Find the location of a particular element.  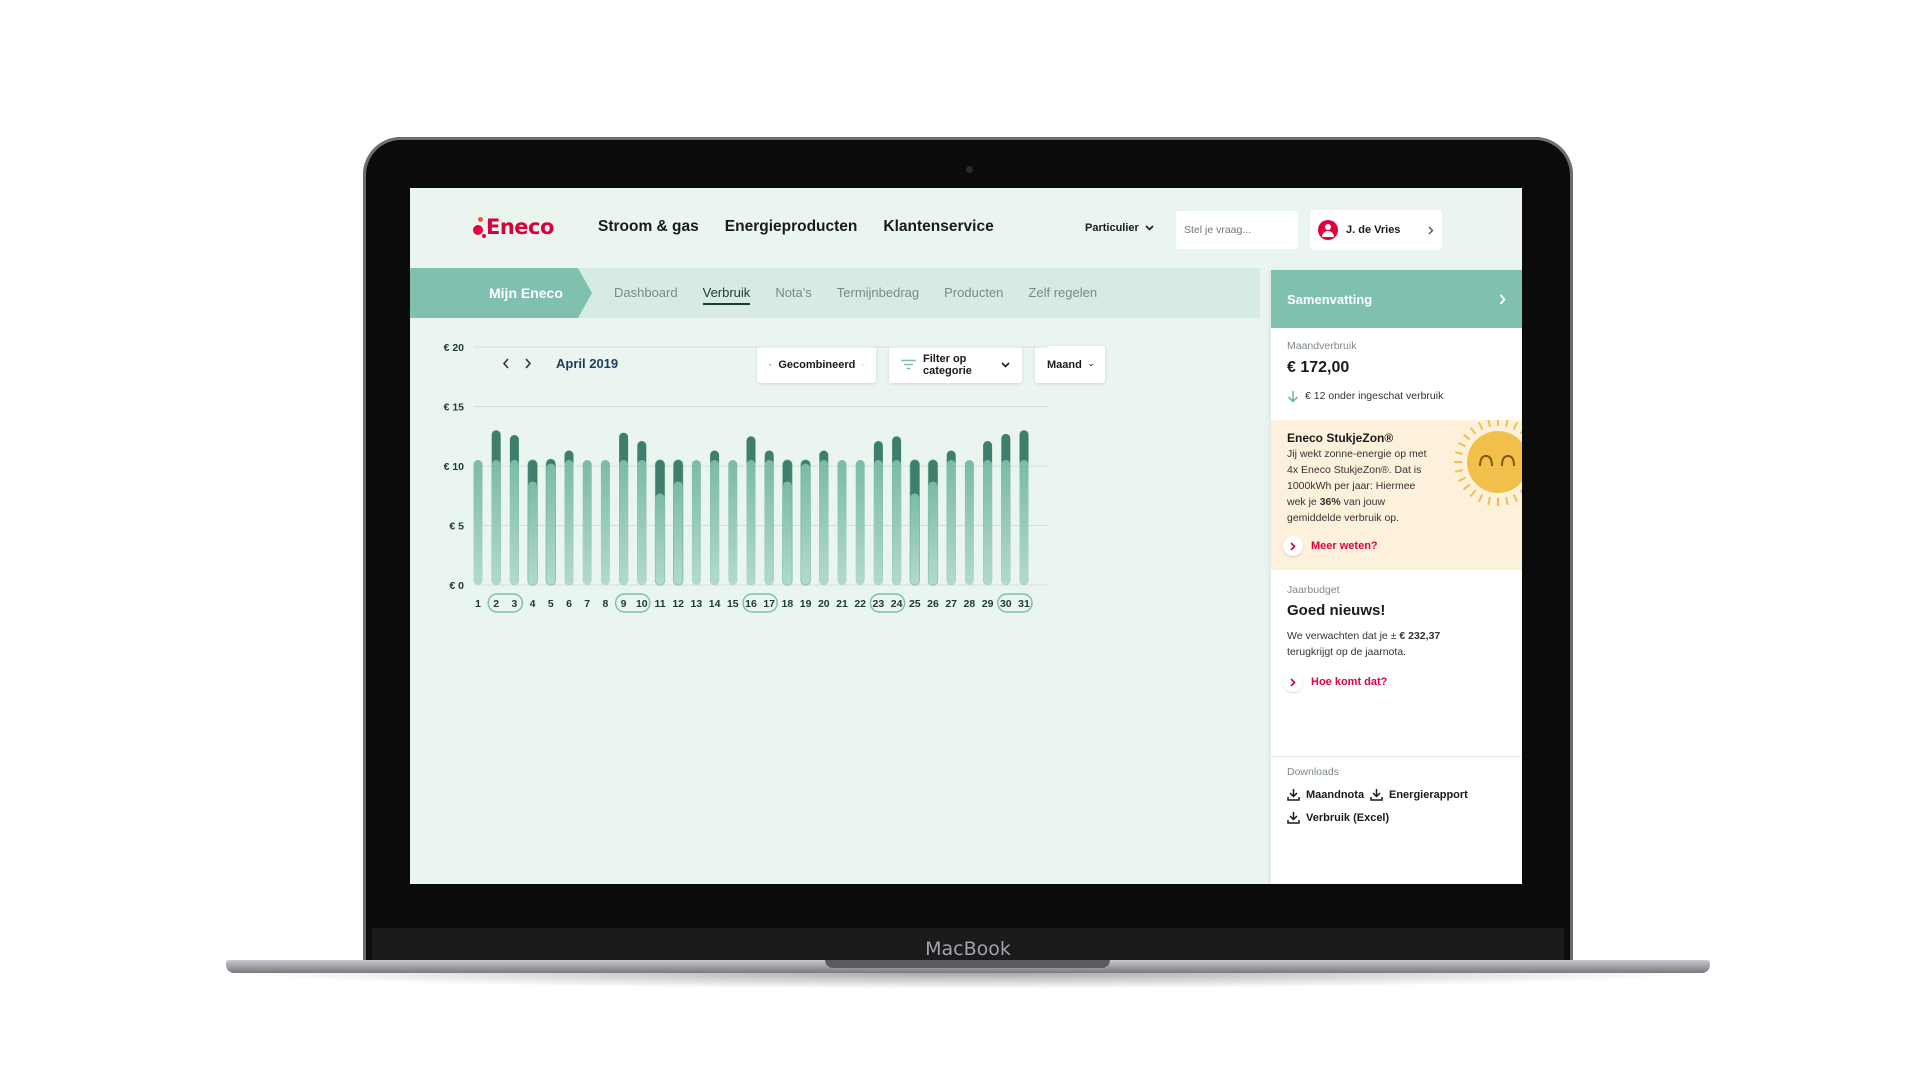

user-account-button: J. de Vries is located at coordinates (1376, 230).